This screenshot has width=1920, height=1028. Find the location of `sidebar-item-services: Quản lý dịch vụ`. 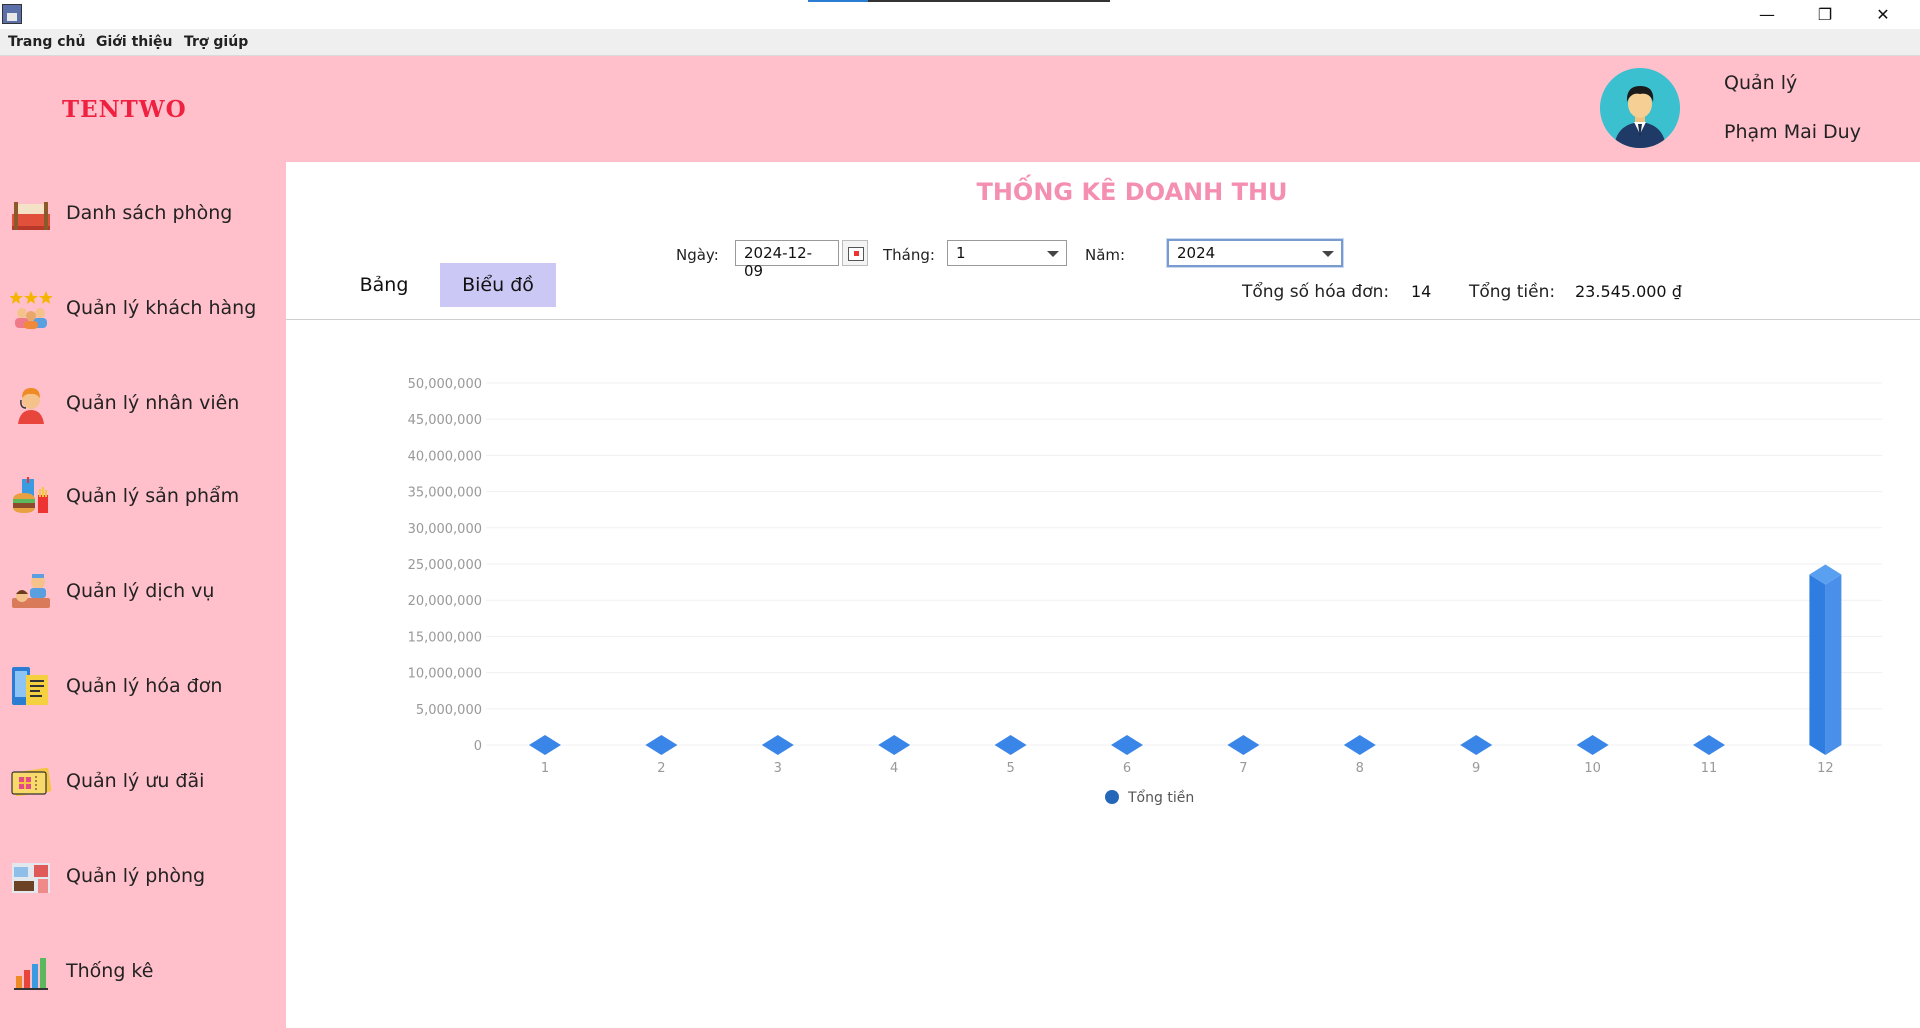

sidebar-item-services: Quản lý dịch vụ is located at coordinates (143, 590).